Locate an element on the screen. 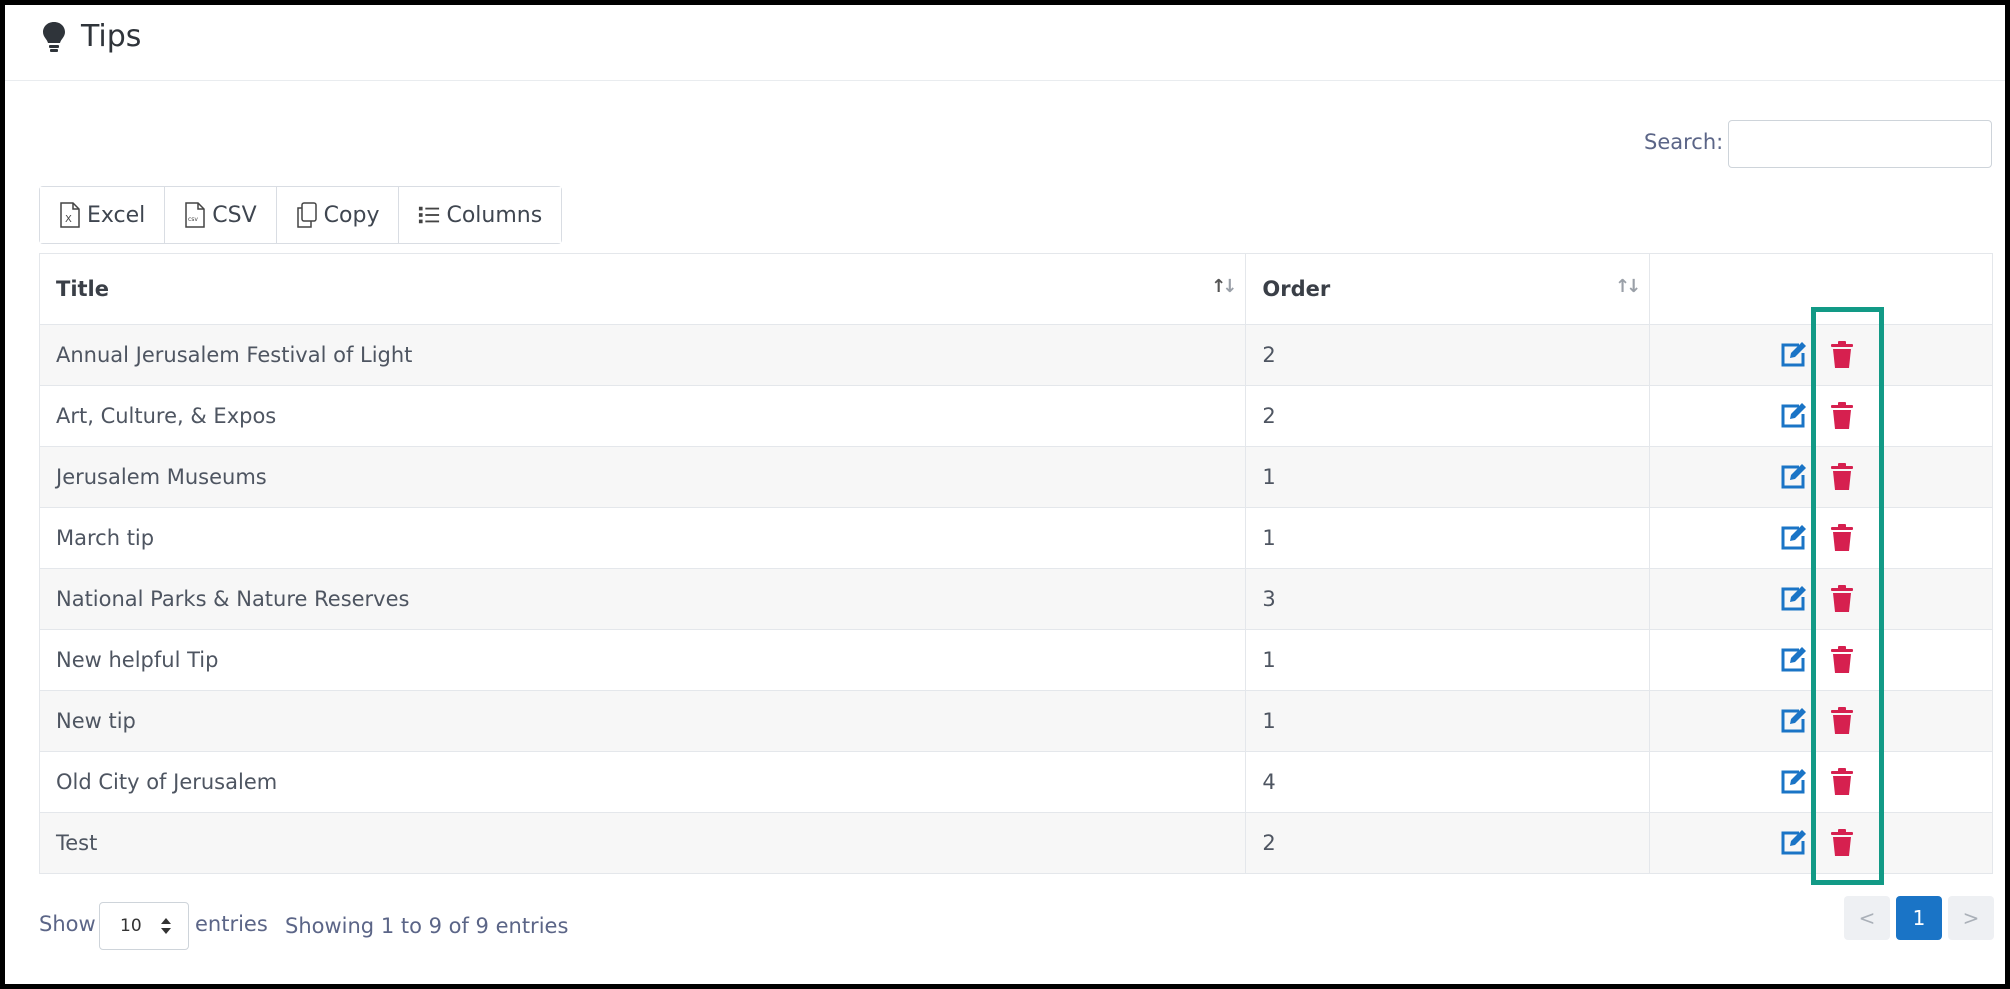 Image resolution: width=2010 pixels, height=989 pixels. cell-title: Art, Culture, & Expos is located at coordinates (642, 416).